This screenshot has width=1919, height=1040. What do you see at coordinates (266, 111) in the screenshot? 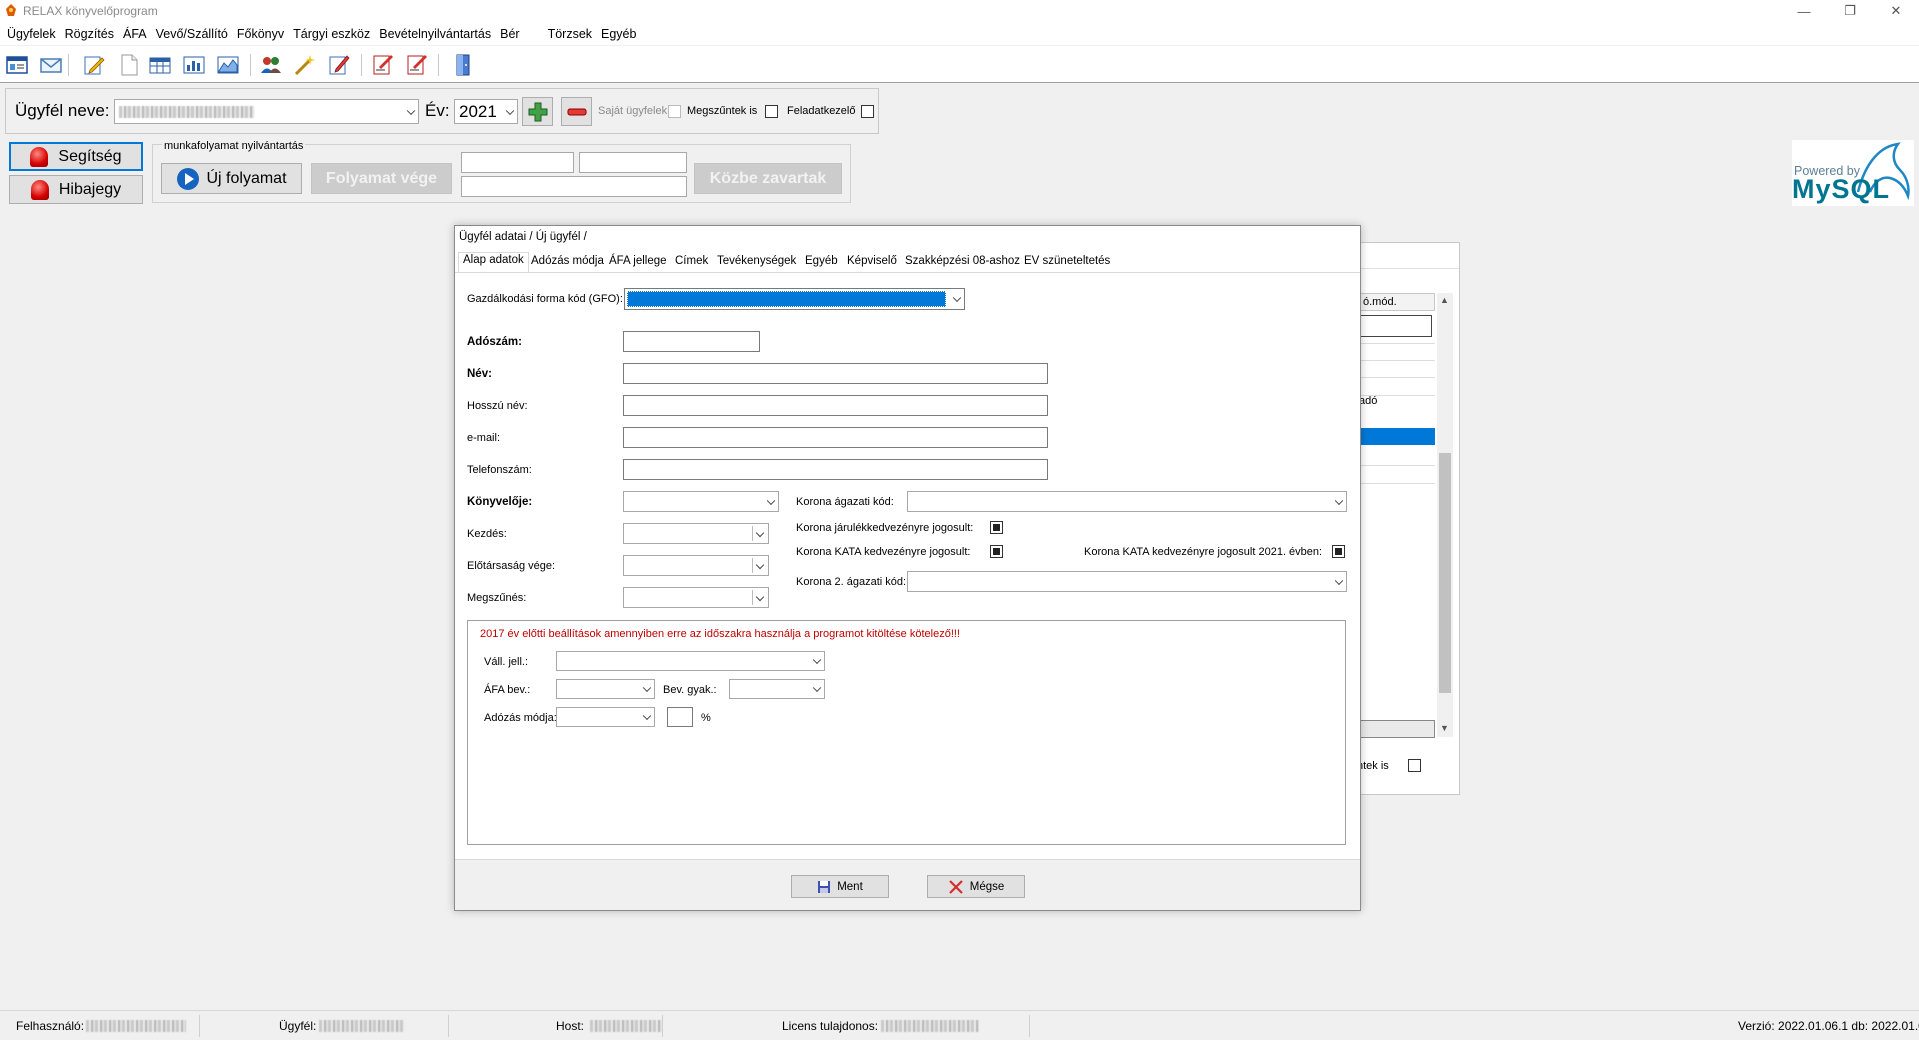
I see `client-name-select` at bounding box center [266, 111].